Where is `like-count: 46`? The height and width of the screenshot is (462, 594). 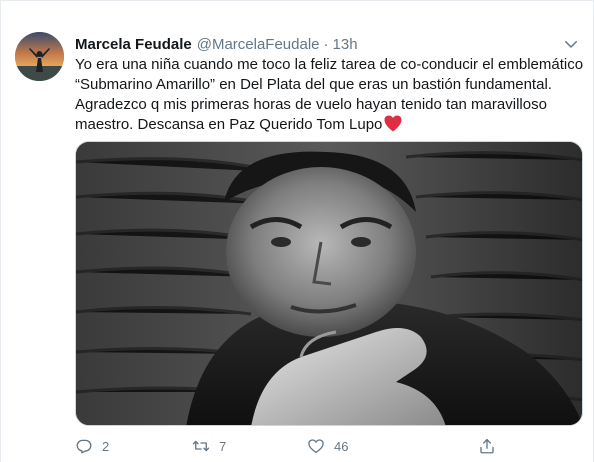
like-count: 46 is located at coordinates (341, 446).